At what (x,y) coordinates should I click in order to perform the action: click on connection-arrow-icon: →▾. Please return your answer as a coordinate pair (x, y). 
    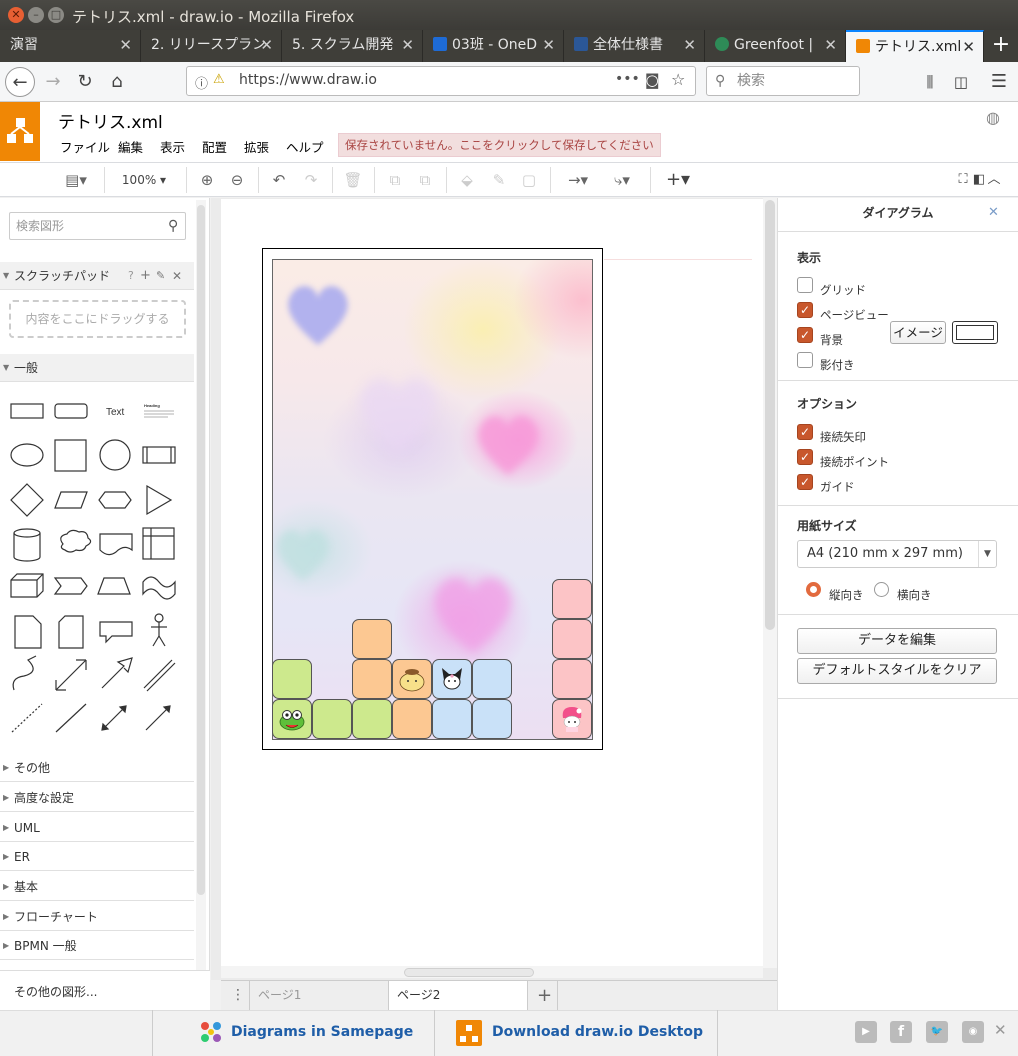
    Looking at the image, I should click on (578, 180).